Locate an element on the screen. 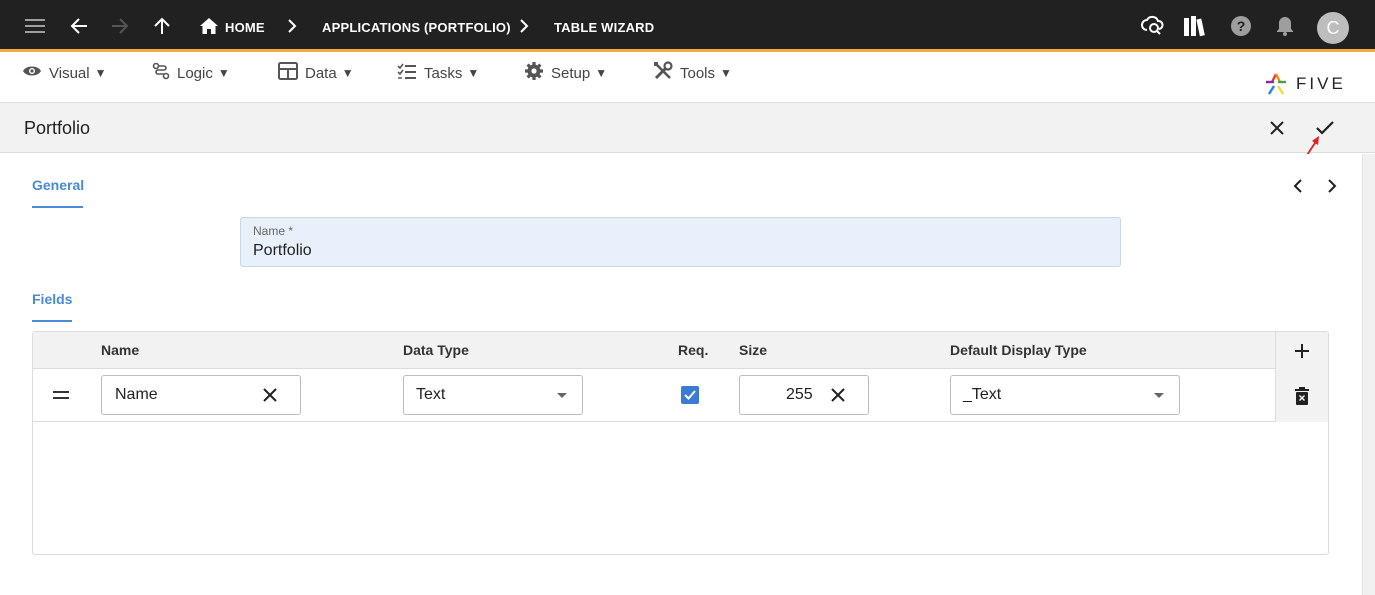 The width and height of the screenshot is (1375, 595). previous-record-button is located at coordinates (1298, 186).